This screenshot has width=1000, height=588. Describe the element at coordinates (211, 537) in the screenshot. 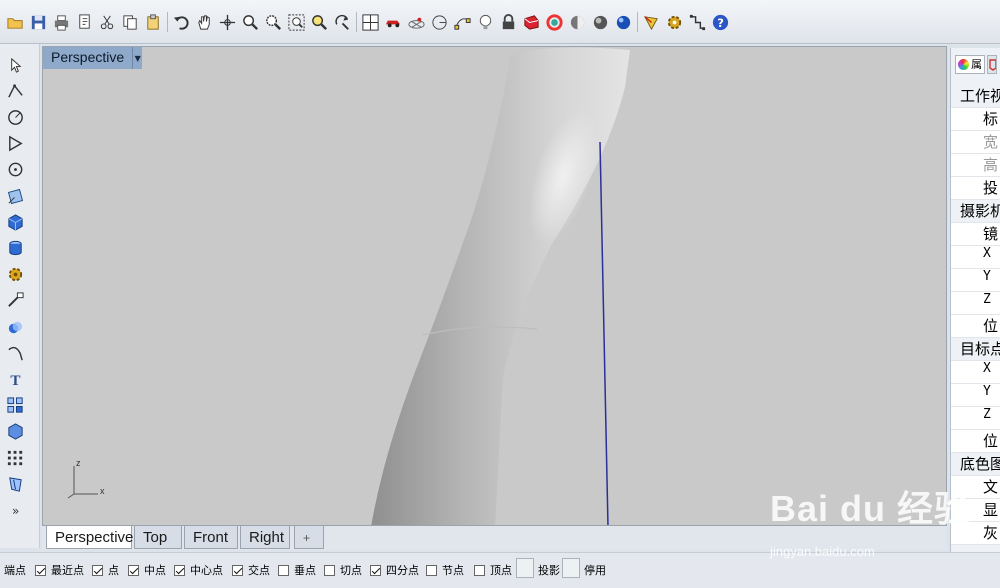

I see `tab-front: Front` at that location.